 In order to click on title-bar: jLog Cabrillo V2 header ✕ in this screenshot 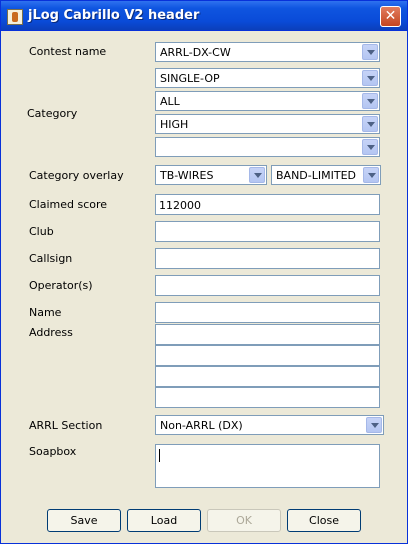, I will do `click(204, 16)`.